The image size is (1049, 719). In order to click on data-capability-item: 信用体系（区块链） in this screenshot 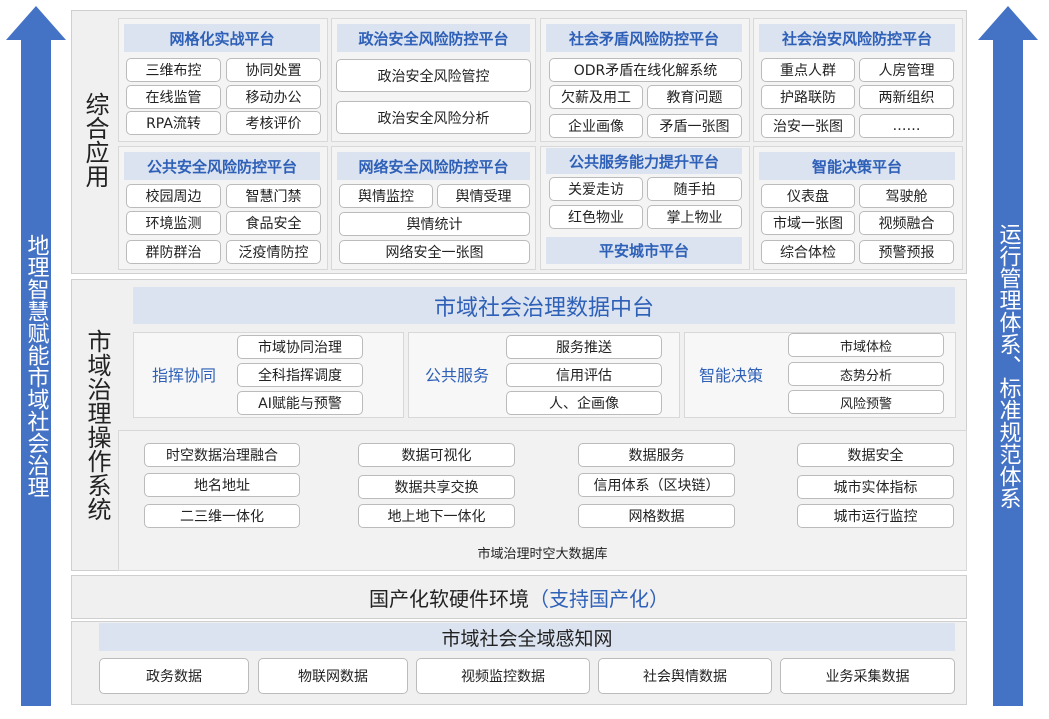, I will do `click(656, 485)`.